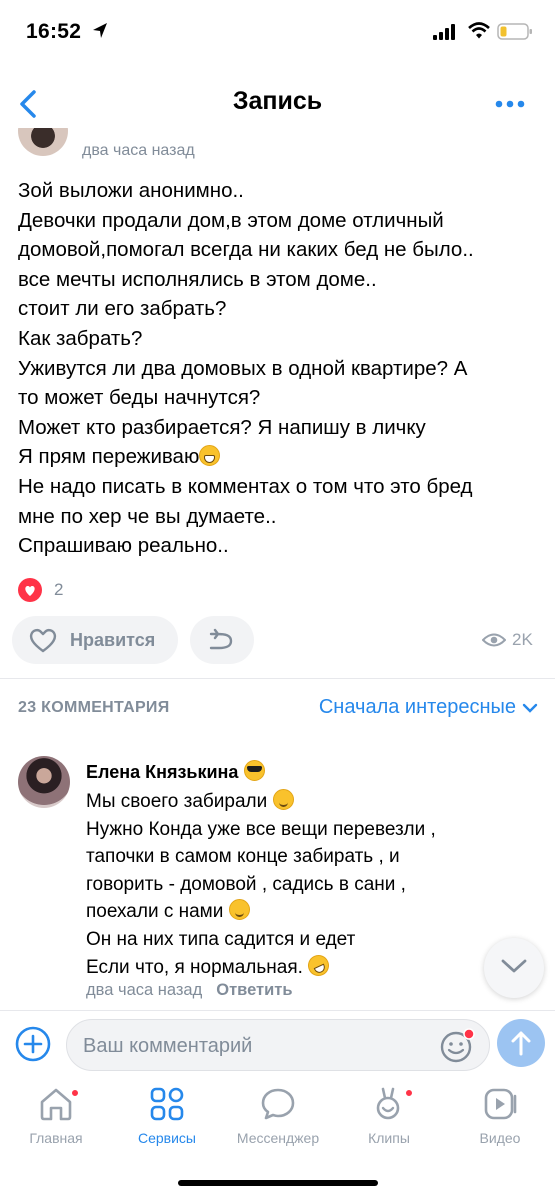 The image size is (555, 1200). Describe the element at coordinates (514, 31) in the screenshot. I see `battery-icon` at that location.